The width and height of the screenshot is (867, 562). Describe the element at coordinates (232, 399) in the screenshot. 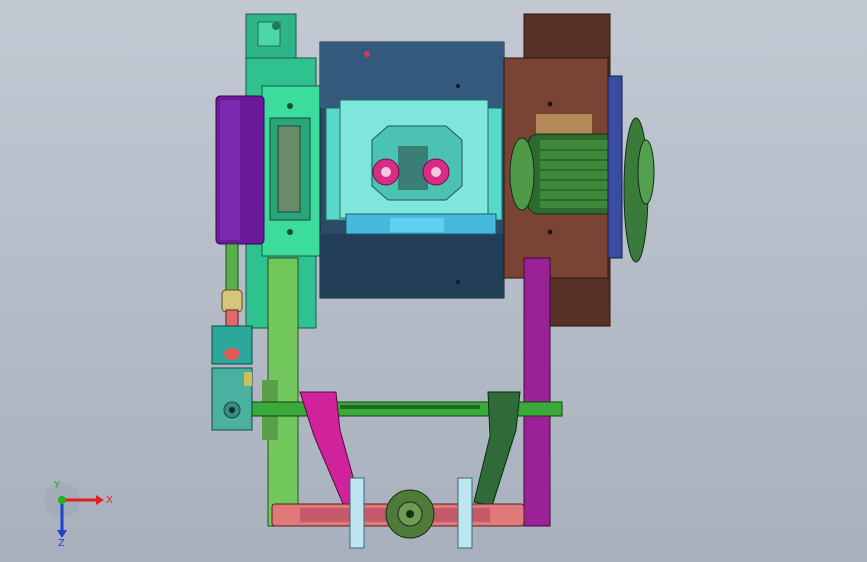

I see `pillow-block-bearing` at that location.